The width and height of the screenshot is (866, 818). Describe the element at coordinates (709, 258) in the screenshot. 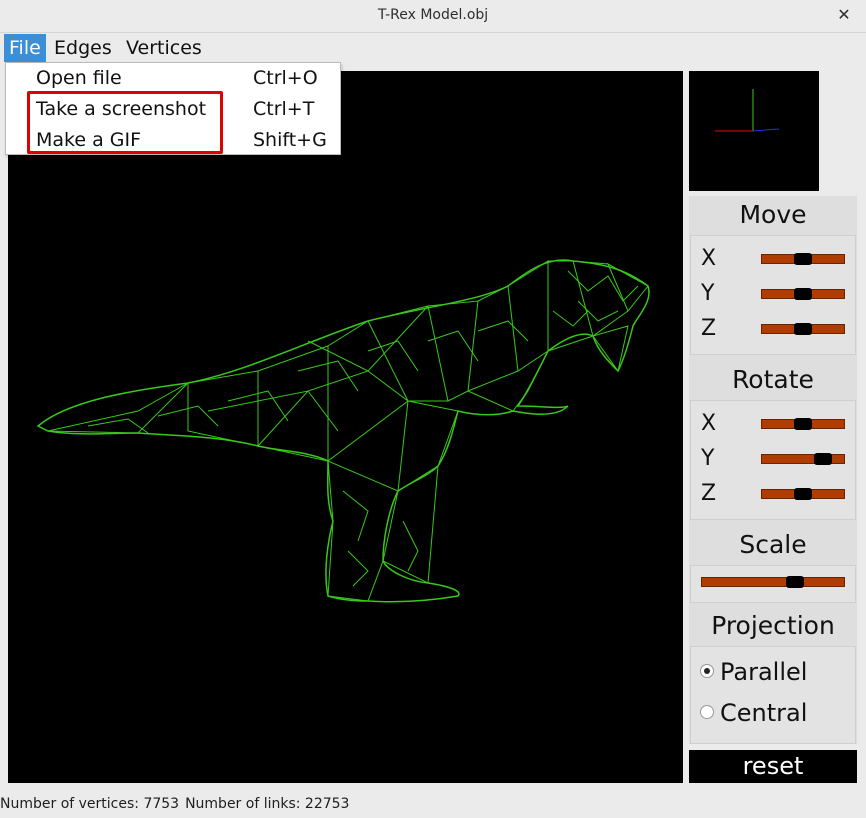

I see `move-x-label: X` at that location.